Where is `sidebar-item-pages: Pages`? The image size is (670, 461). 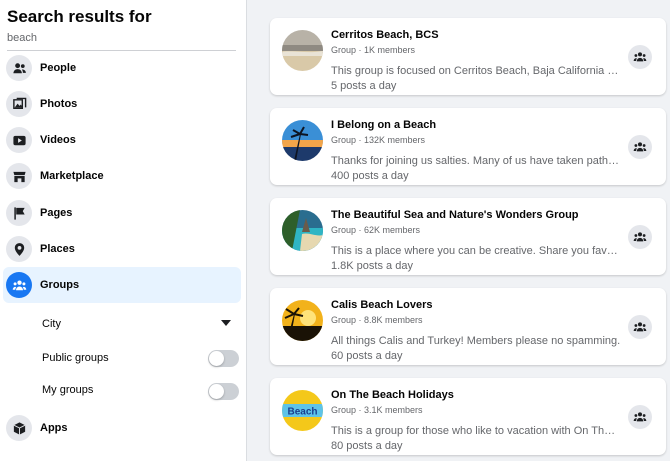 sidebar-item-pages: Pages is located at coordinates (122, 213).